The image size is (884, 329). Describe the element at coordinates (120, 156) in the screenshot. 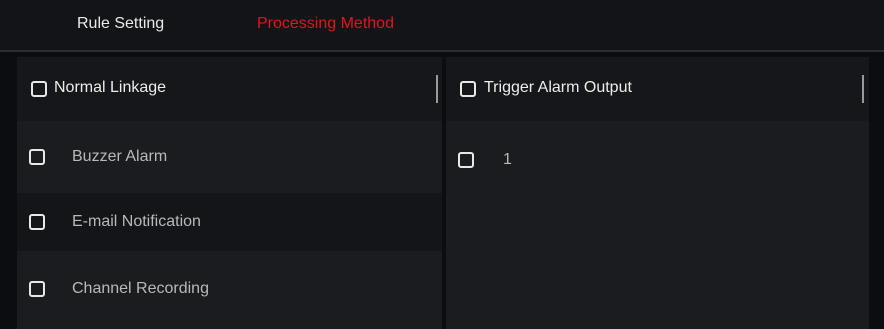

I see `buzzer-alarm-label: Buzzer Alarm` at that location.